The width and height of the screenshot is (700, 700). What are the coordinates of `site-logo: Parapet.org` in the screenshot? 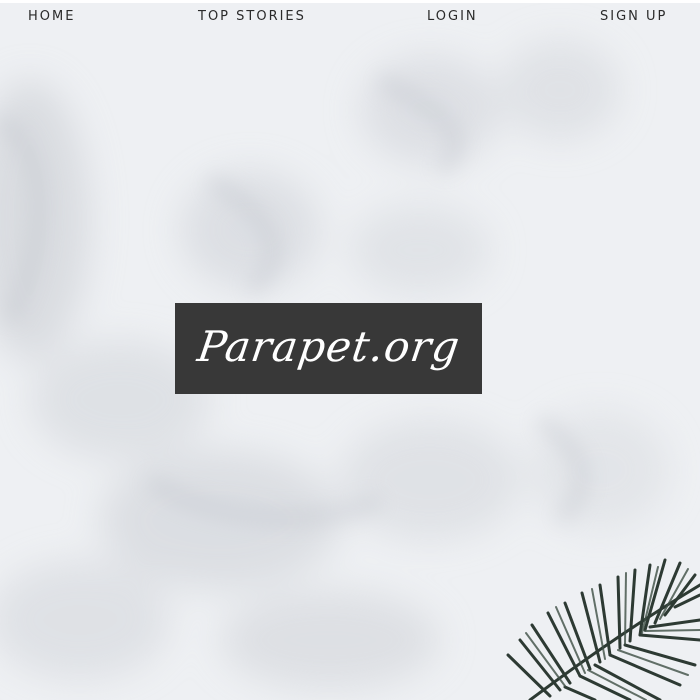 It's located at (328, 348).